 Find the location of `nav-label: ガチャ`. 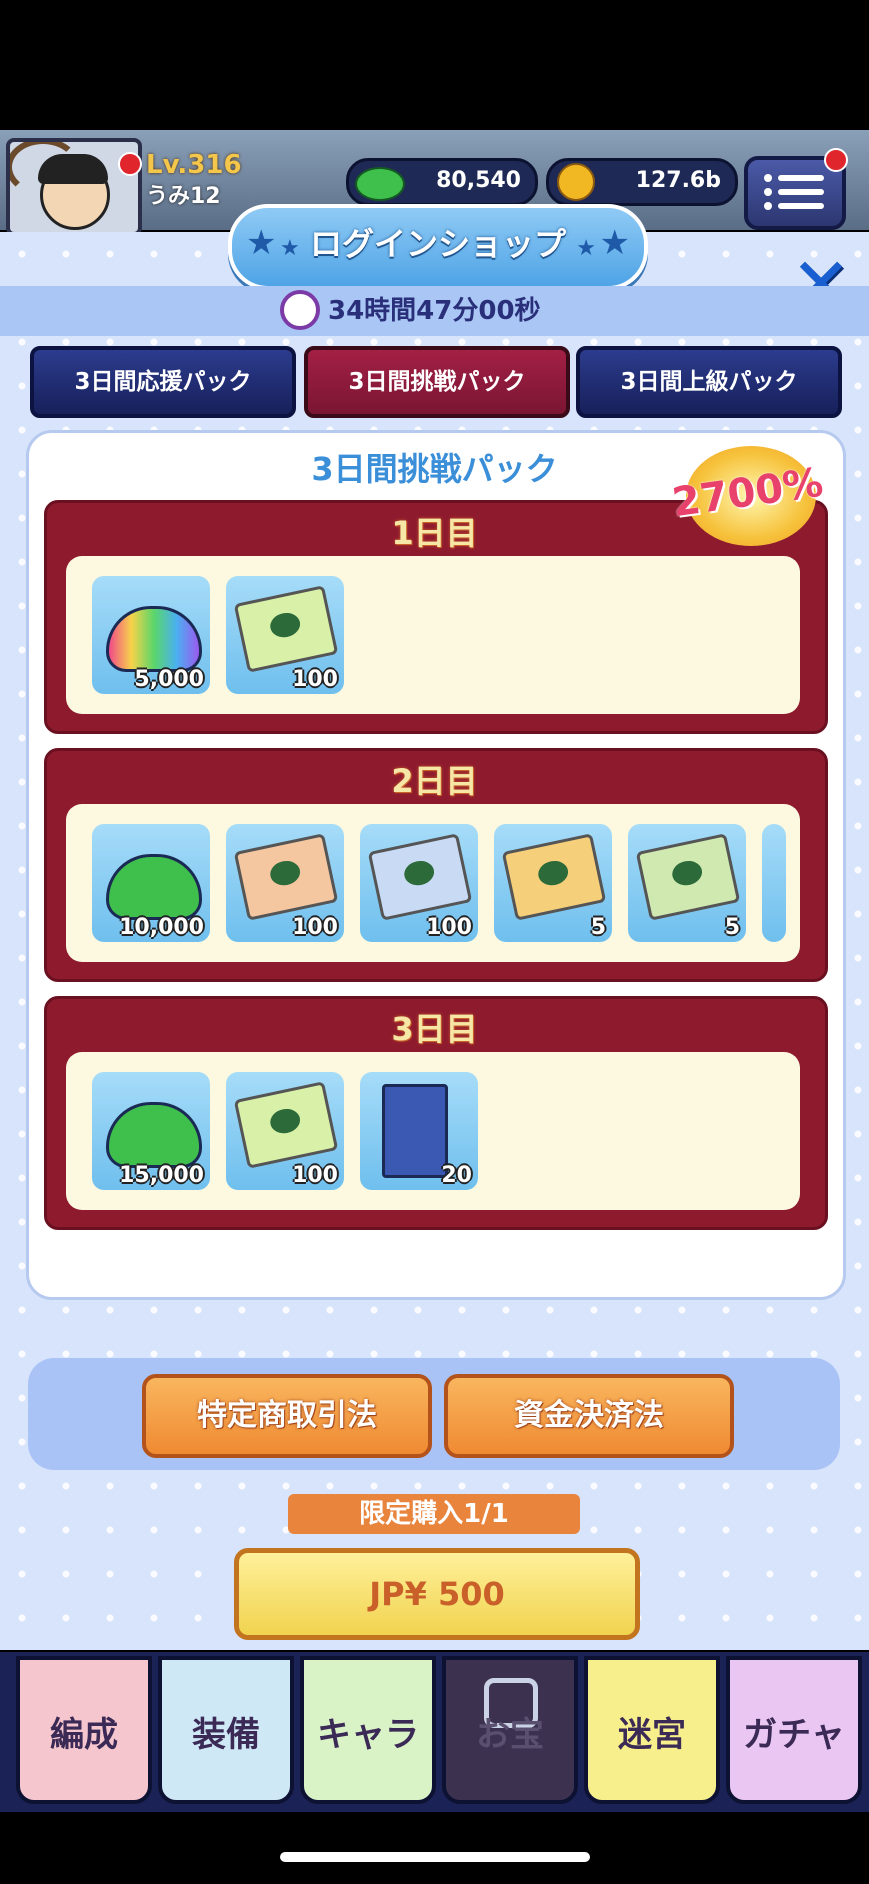

nav-label: ガチャ is located at coordinates (794, 1735).